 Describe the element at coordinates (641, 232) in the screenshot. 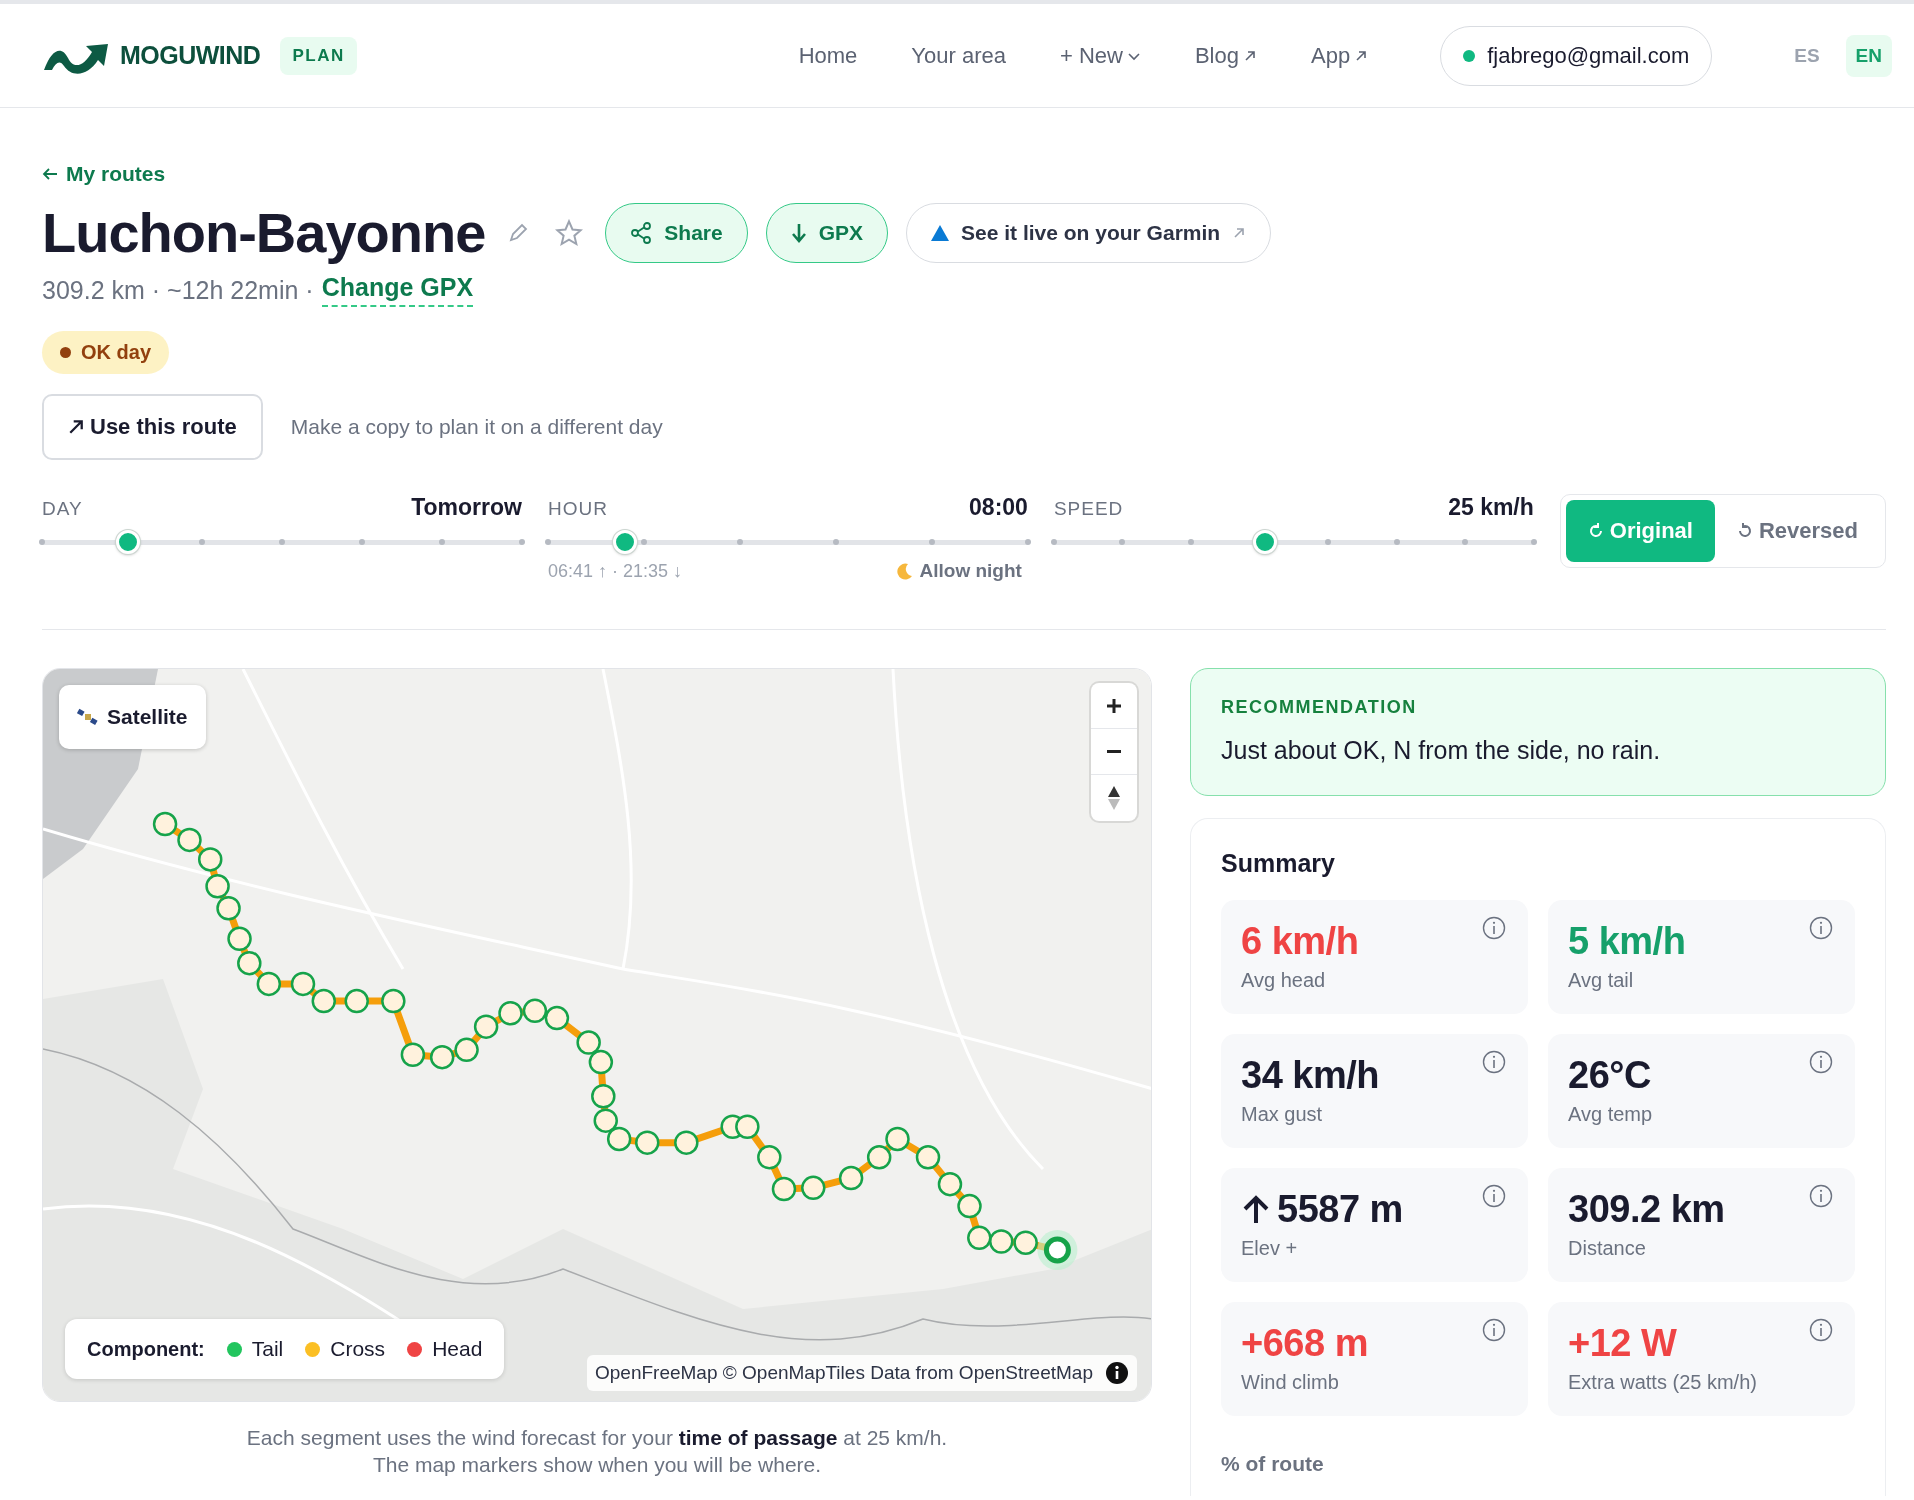

I see `share-icon` at that location.